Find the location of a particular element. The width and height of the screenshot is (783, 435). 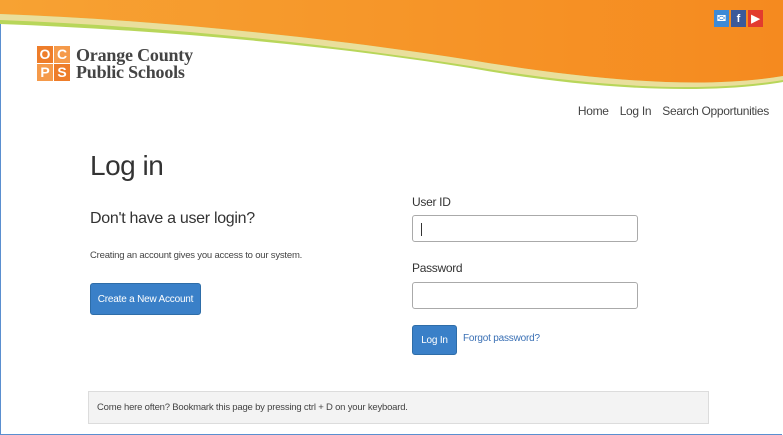

top-nav: Home Log In Search Opportunities is located at coordinates (673, 111).